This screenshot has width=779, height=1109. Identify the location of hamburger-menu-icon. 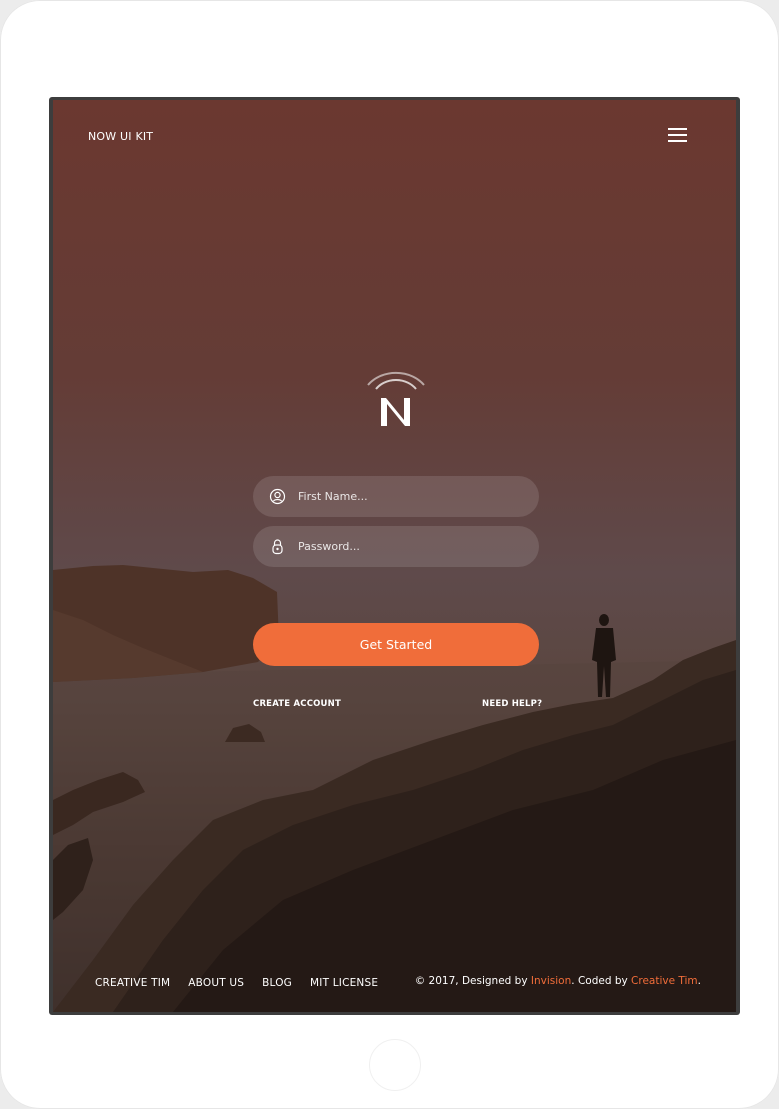
(677, 135).